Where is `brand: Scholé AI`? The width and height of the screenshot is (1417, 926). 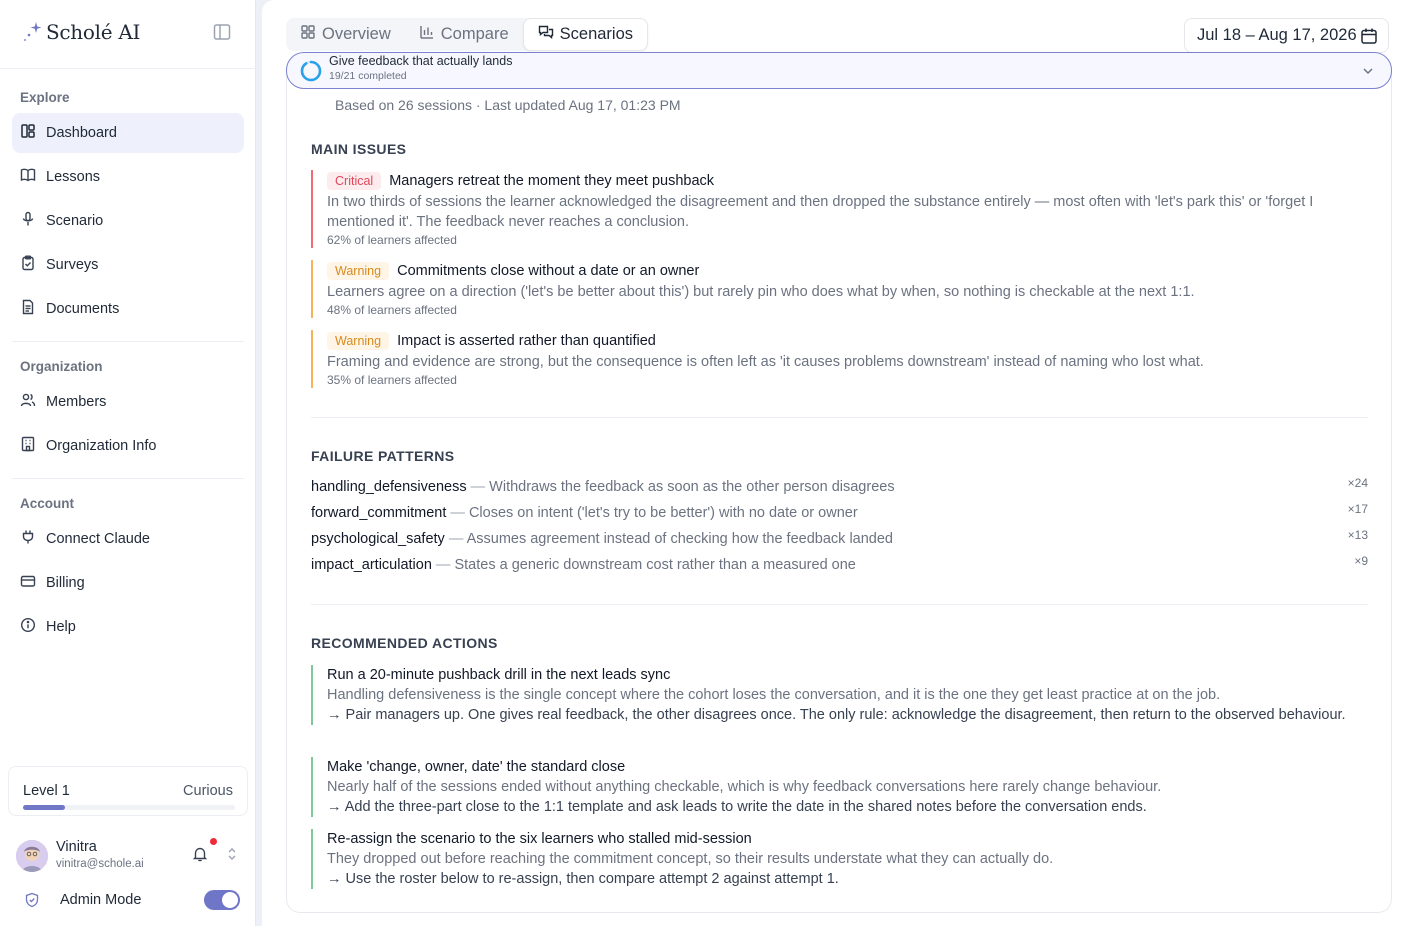
brand: Scholé AI is located at coordinates (81, 32).